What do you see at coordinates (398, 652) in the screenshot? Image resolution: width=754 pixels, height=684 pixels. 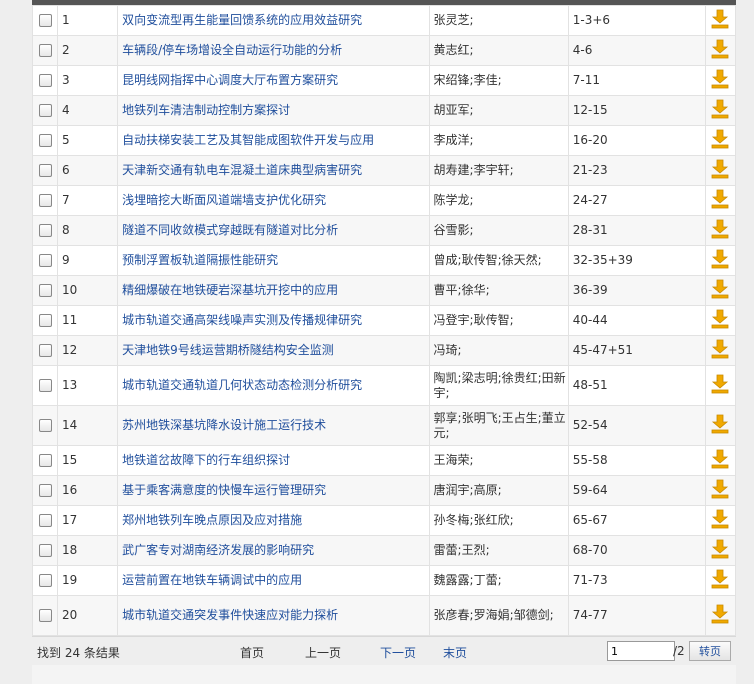 I see `next-page-link: 下一页` at bounding box center [398, 652].